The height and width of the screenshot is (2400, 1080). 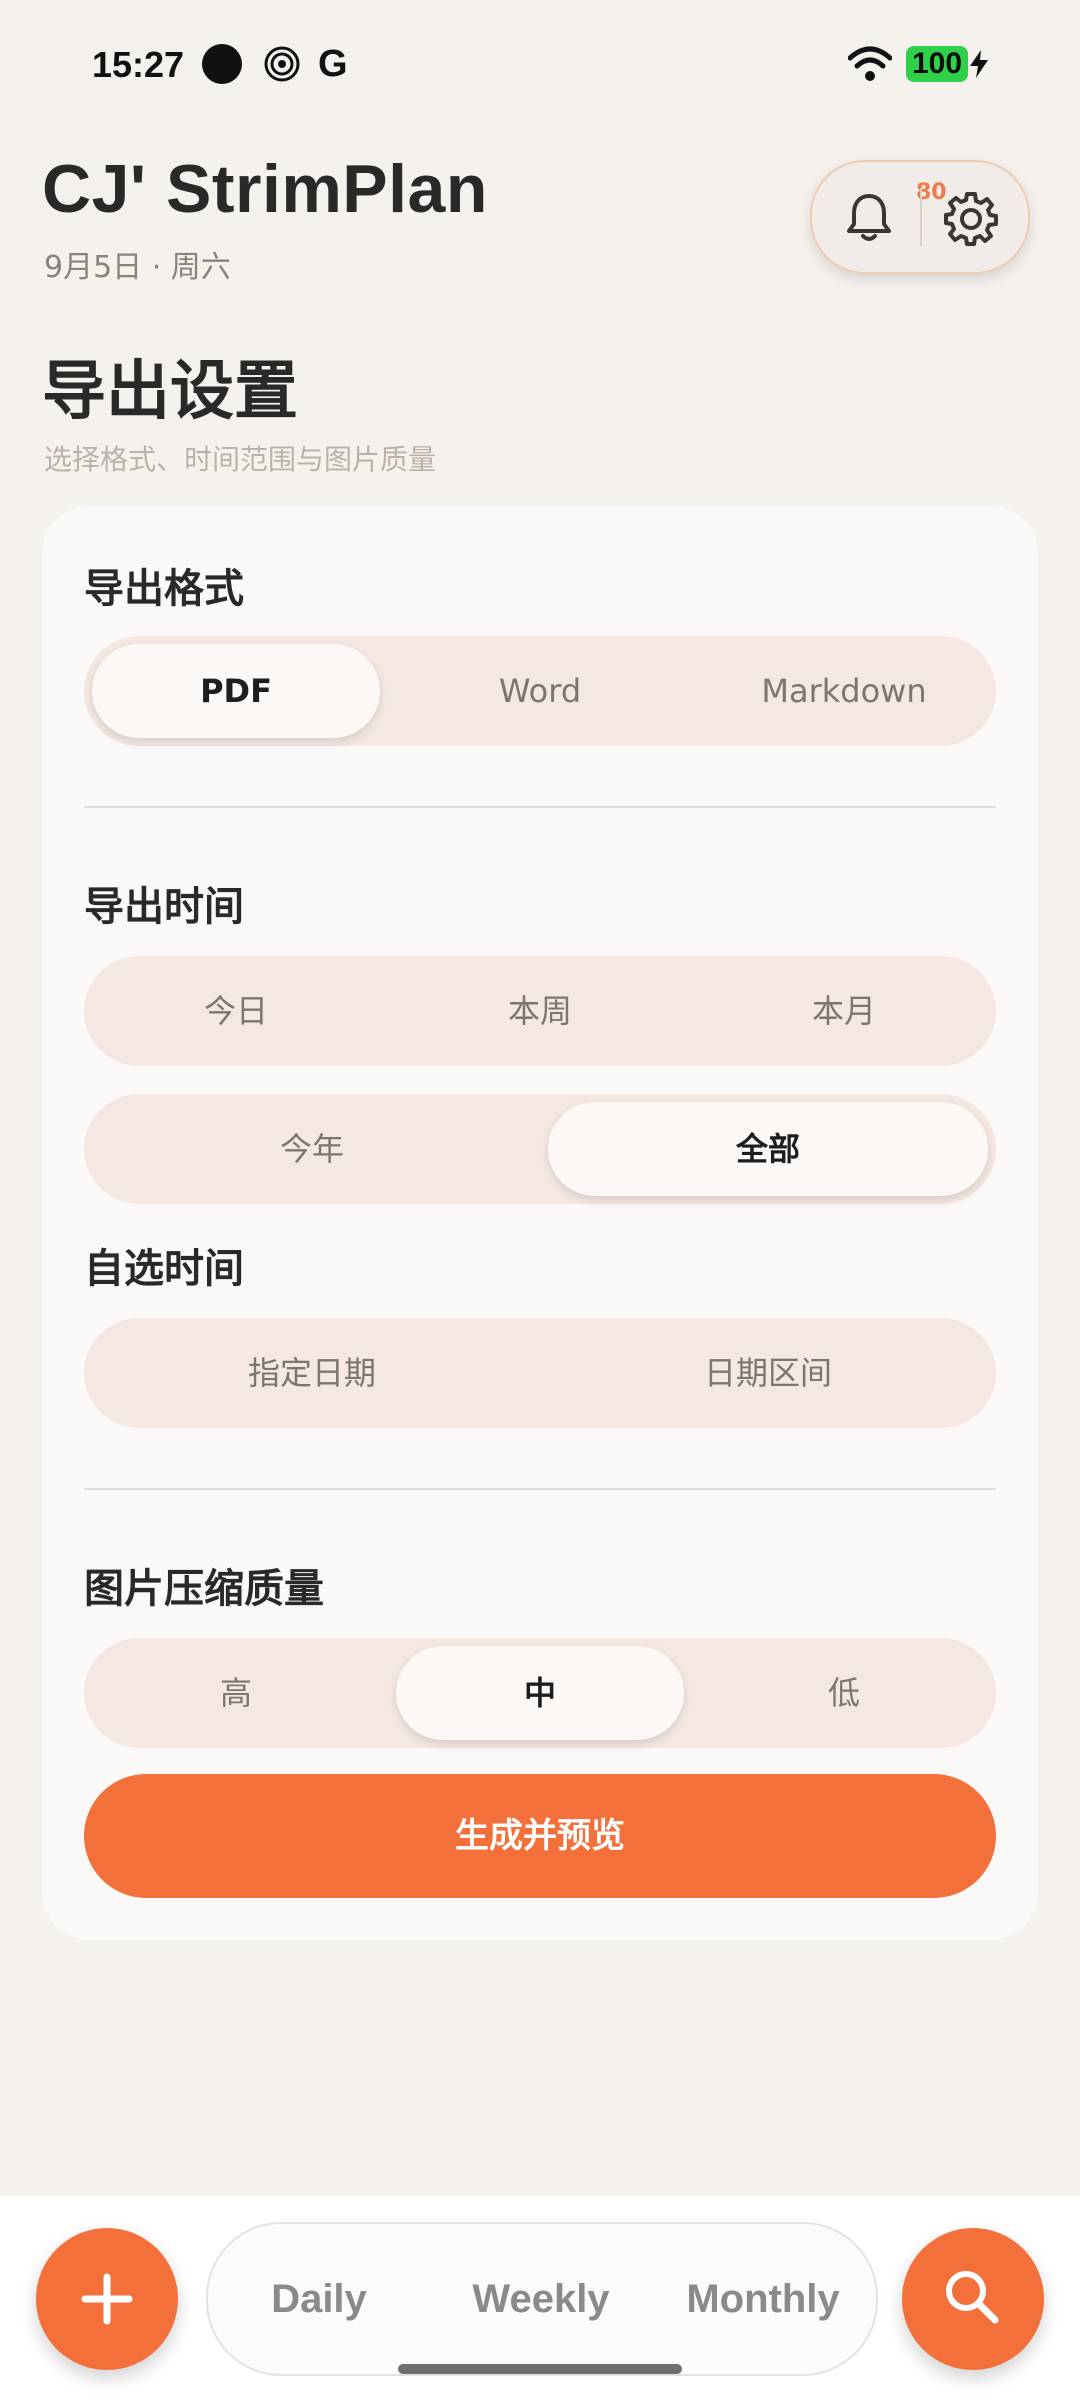 I want to click on page-title: 导出设置, so click(x=170, y=392).